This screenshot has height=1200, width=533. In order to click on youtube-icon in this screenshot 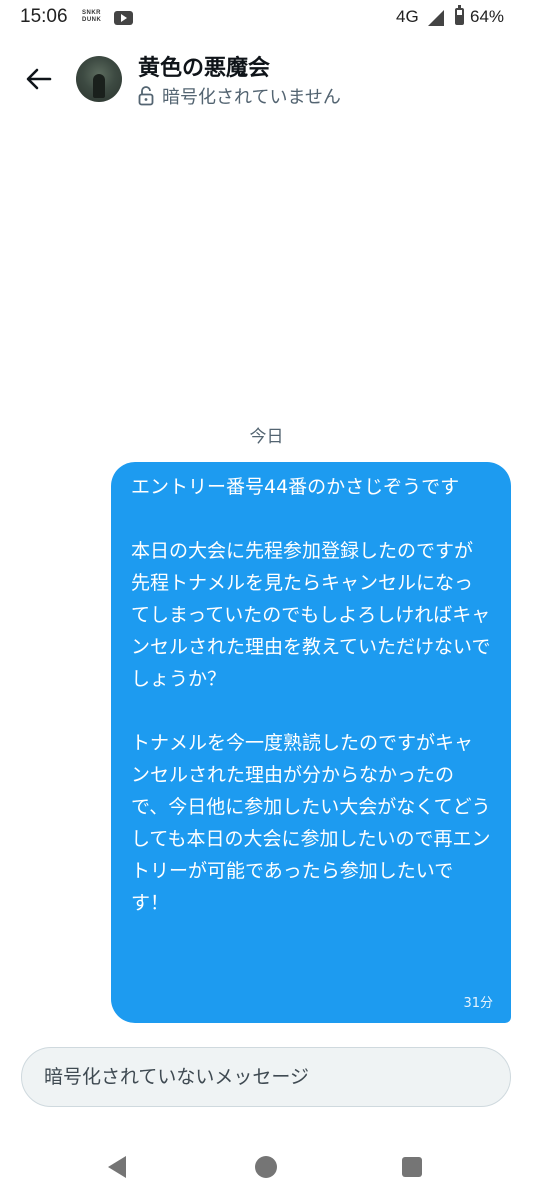, I will do `click(123, 18)`.